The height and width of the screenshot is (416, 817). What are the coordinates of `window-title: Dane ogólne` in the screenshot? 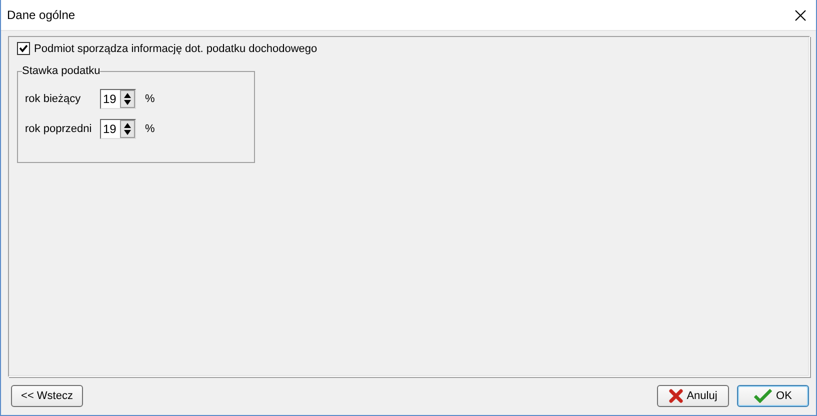 It's located at (41, 15).